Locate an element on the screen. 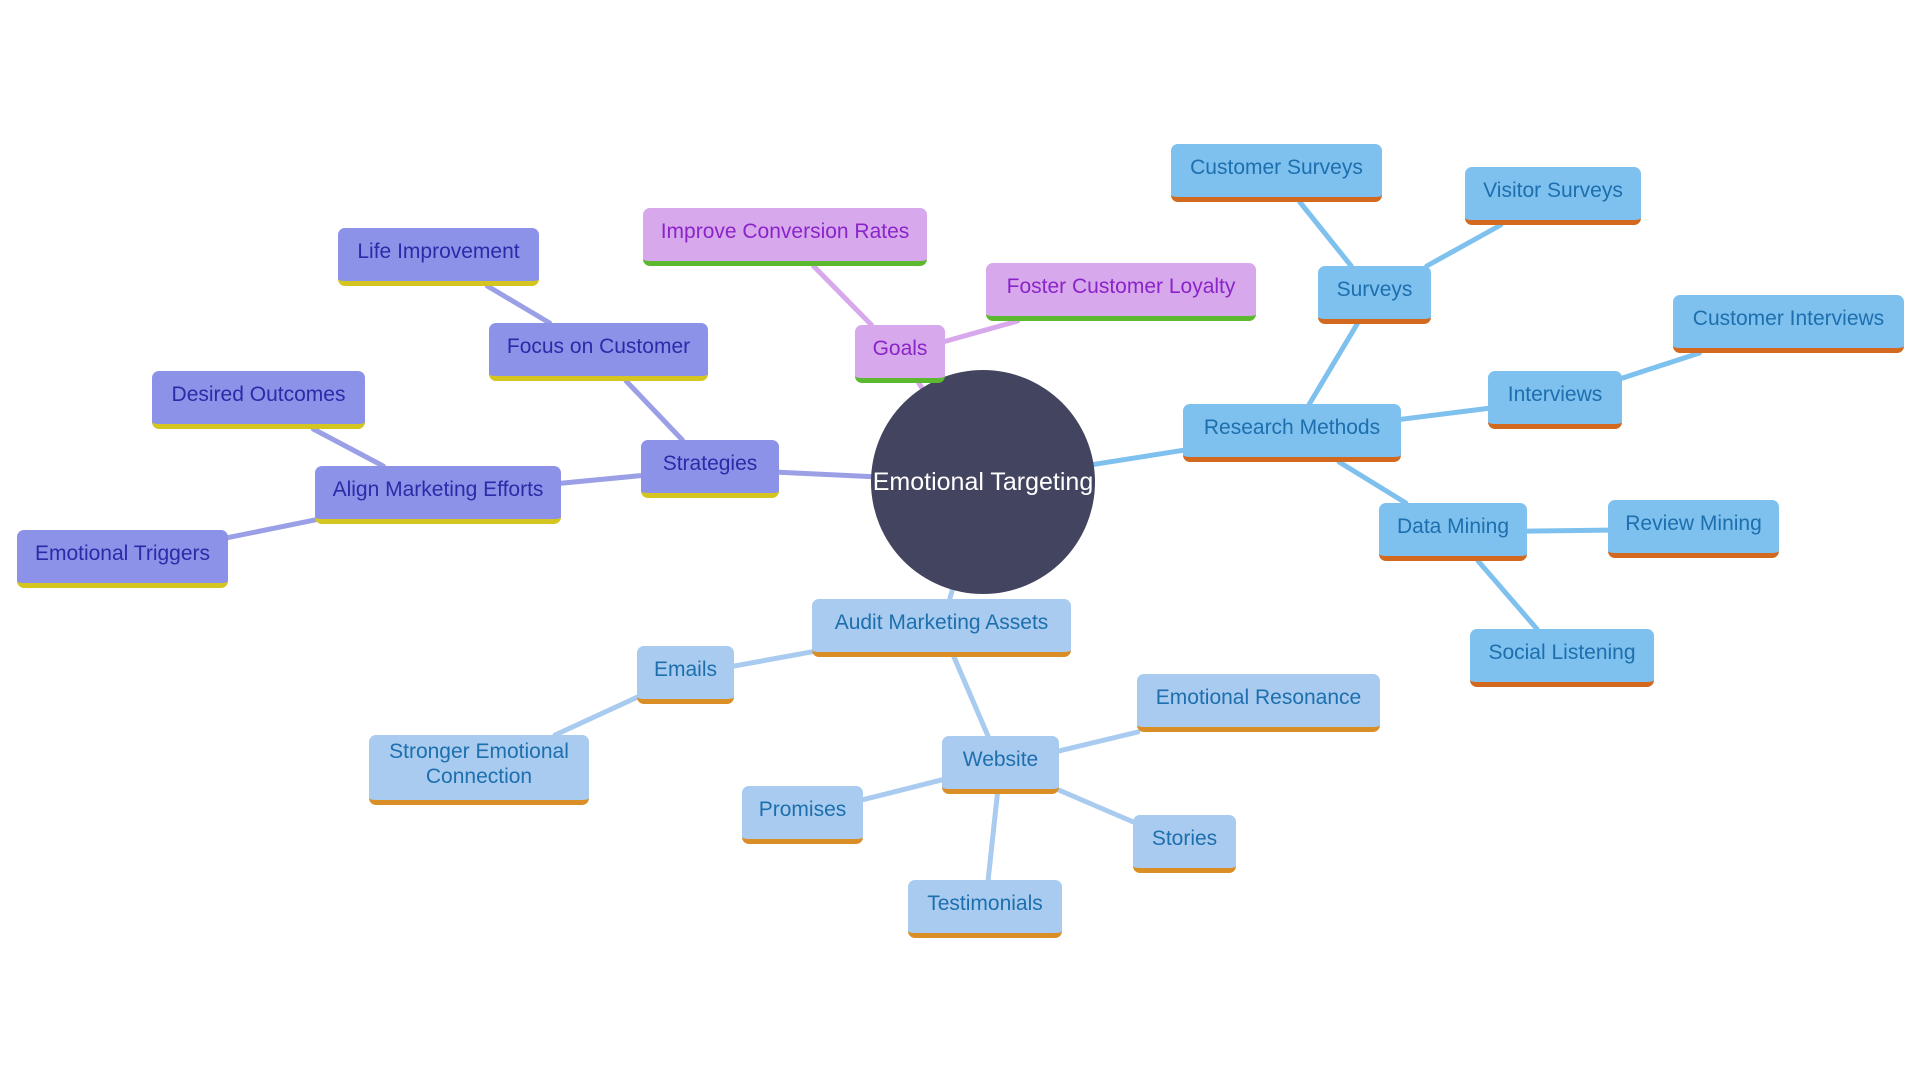 This screenshot has width=1920, height=1080. mindmap-node-align-marketing: Align Marketing Efforts is located at coordinates (438, 495).